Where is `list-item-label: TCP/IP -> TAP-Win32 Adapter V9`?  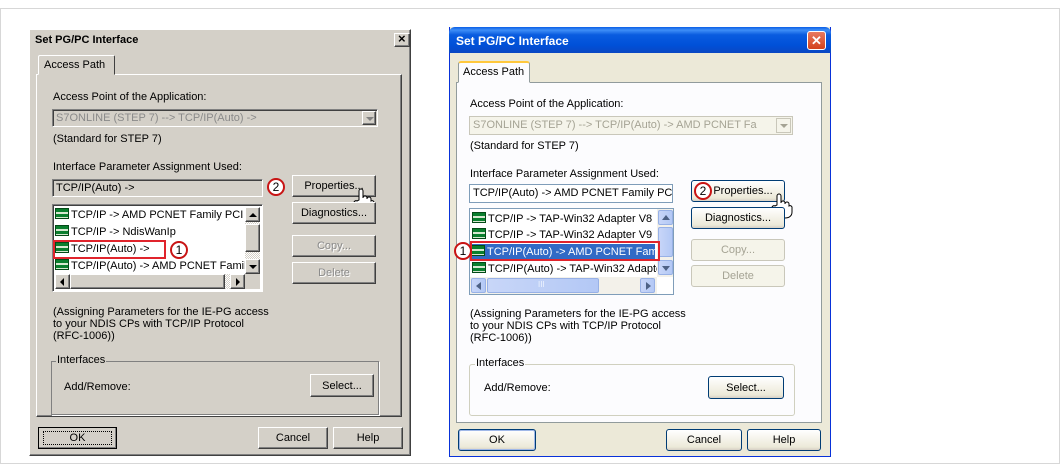
list-item-label: TCP/IP -> TAP-Win32 Adapter V9 is located at coordinates (570, 235).